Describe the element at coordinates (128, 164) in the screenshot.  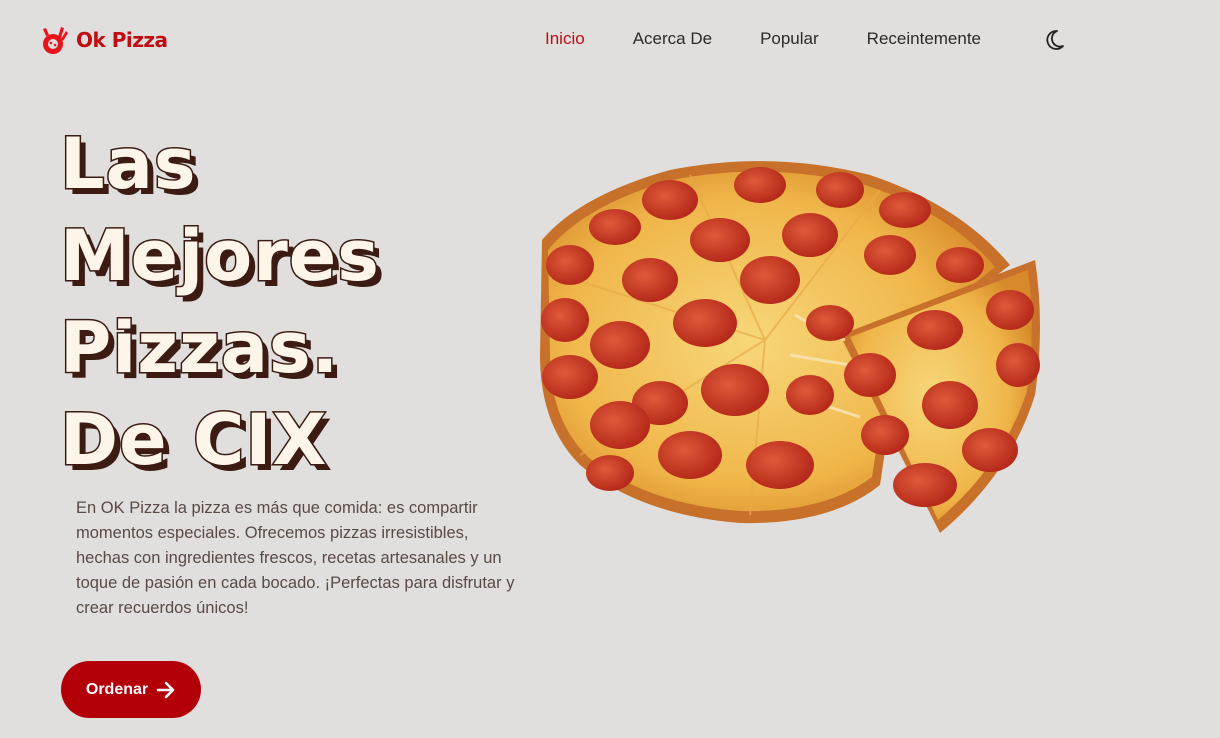
I see `hero-title-line: Las` at that location.